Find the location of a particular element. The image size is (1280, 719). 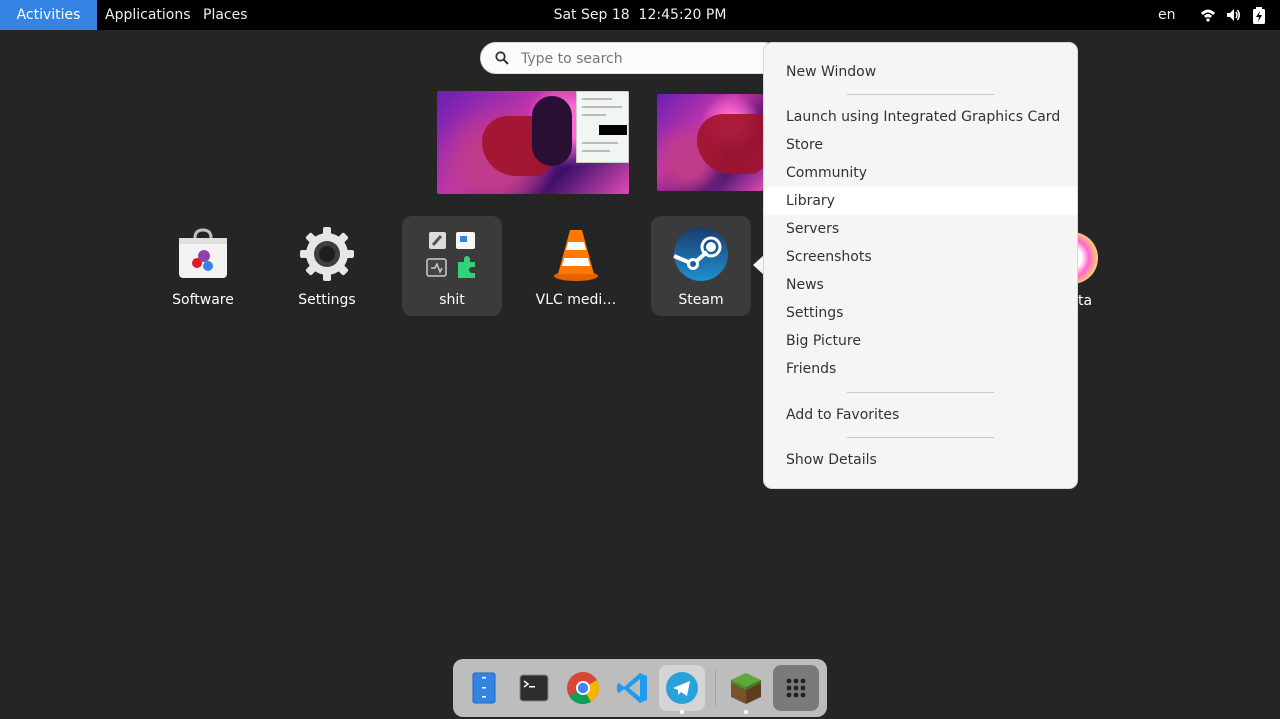

dock-vscode is located at coordinates (633, 688).